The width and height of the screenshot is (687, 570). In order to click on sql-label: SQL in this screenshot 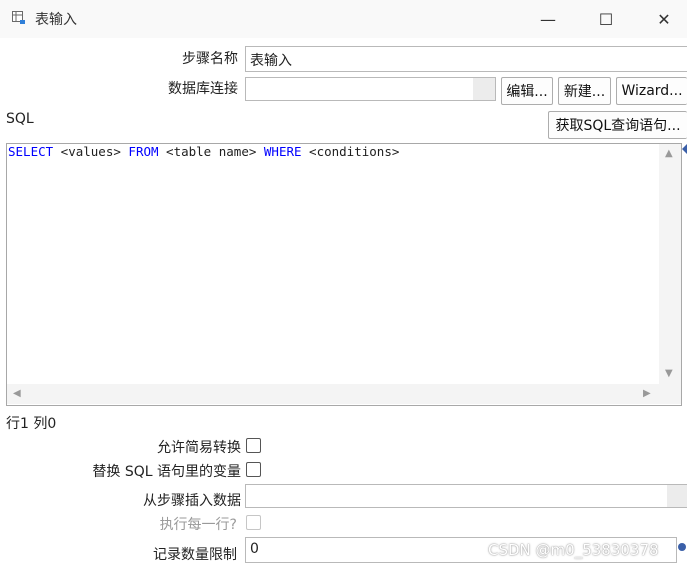, I will do `click(20, 119)`.